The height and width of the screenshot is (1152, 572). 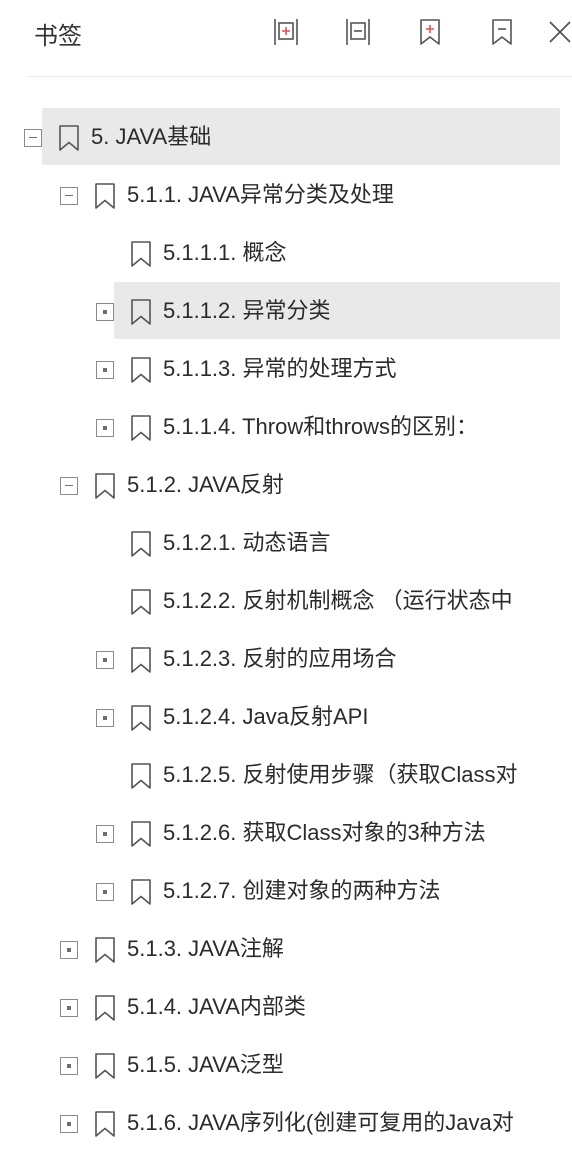 I want to click on bookmark-item: 5.1.1.3. 异常的处理方式, so click(x=286, y=369).